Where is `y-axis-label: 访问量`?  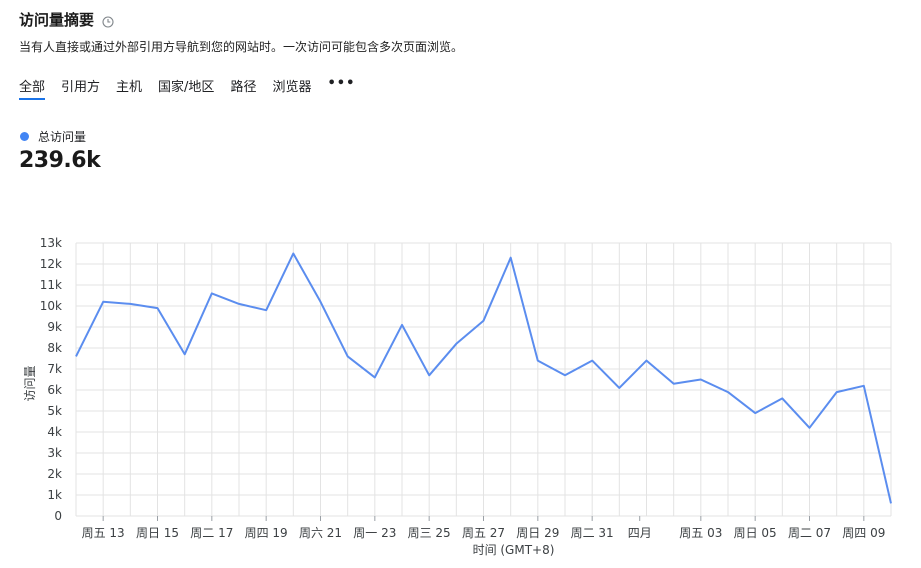
y-axis-label: 访问量 is located at coordinates (30, 383).